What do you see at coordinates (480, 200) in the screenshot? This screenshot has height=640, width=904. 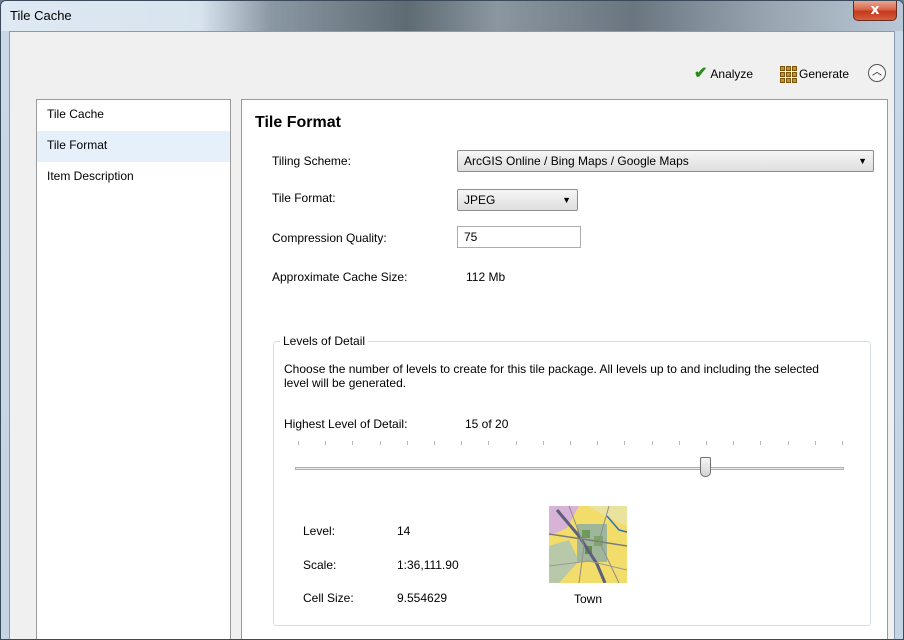 I see `tile-format-value: JPEG` at bounding box center [480, 200].